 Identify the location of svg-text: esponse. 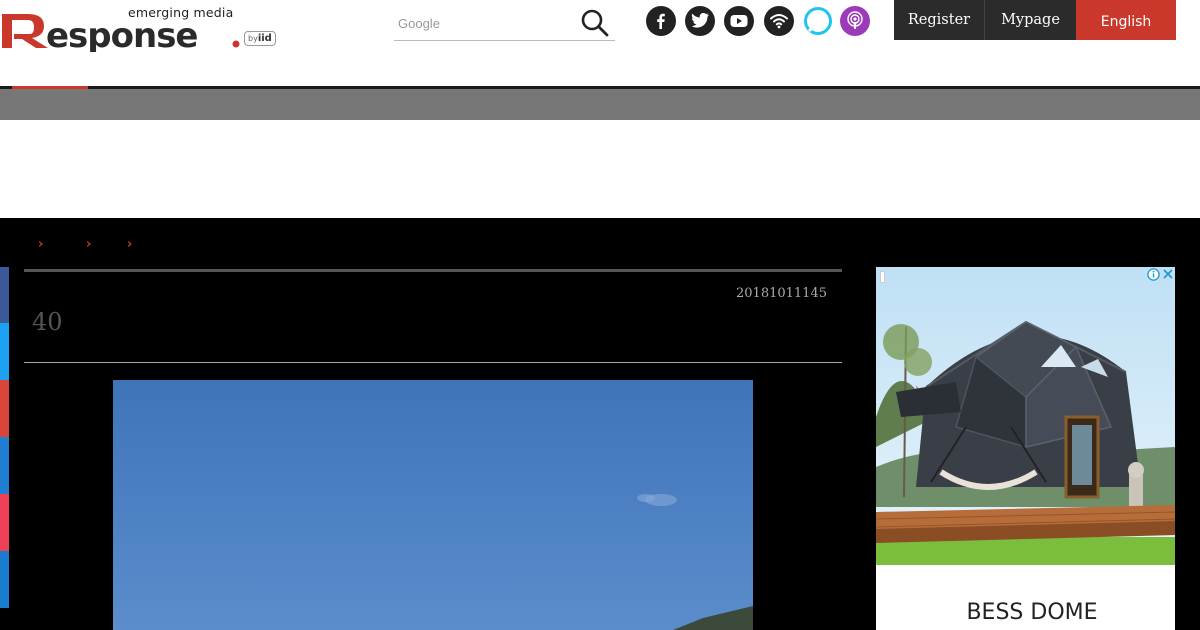
(122, 34).